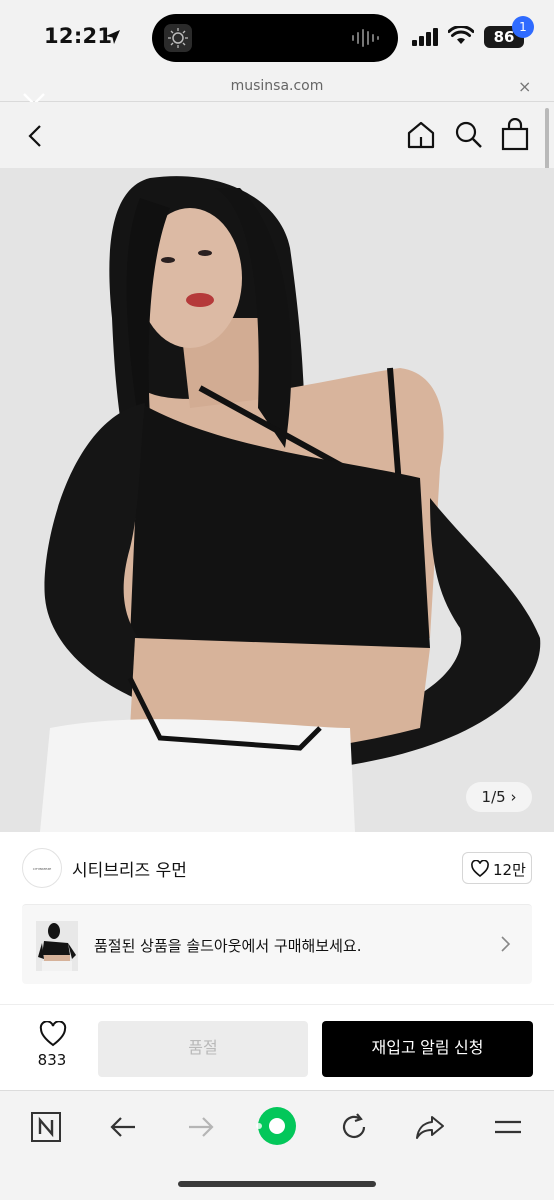 The width and height of the screenshot is (554, 1200). What do you see at coordinates (427, 1049) in the screenshot?
I see `restock-alert-button: 재입고 알림 신청` at bounding box center [427, 1049].